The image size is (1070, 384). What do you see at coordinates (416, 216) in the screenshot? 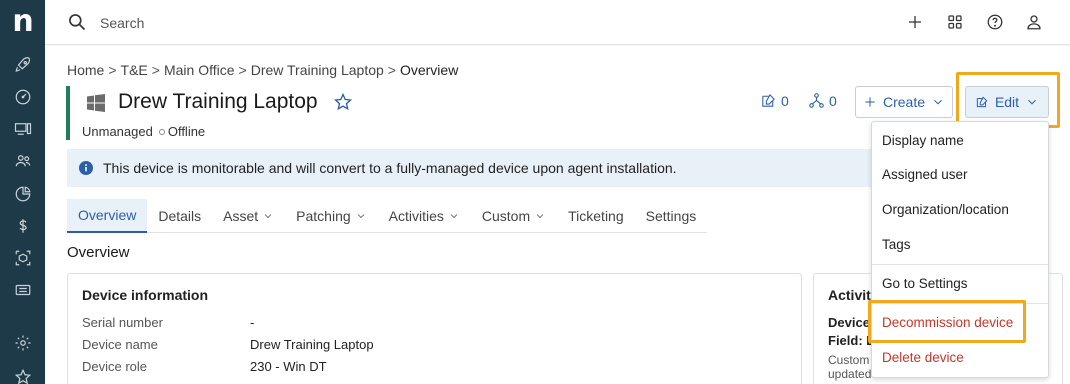
I see `tab-label: Activities` at bounding box center [416, 216].